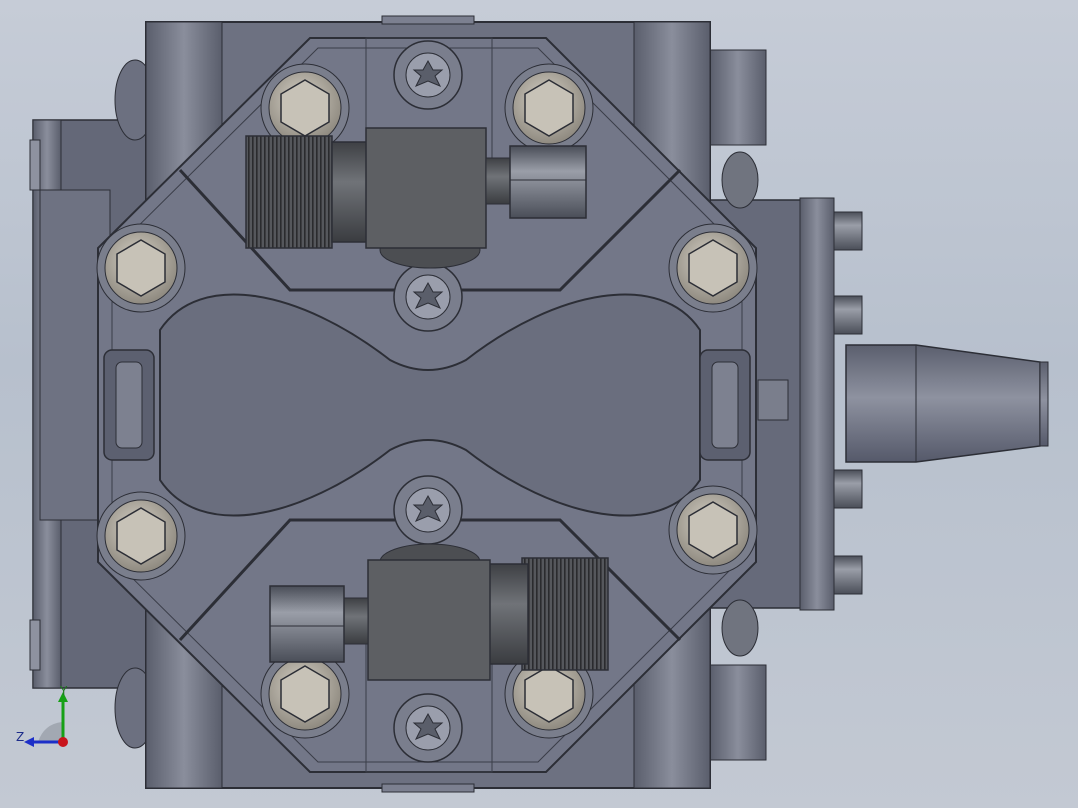 Image resolution: width=1078 pixels, height=808 pixels. I want to click on outlet-nozzle, so click(947, 403).